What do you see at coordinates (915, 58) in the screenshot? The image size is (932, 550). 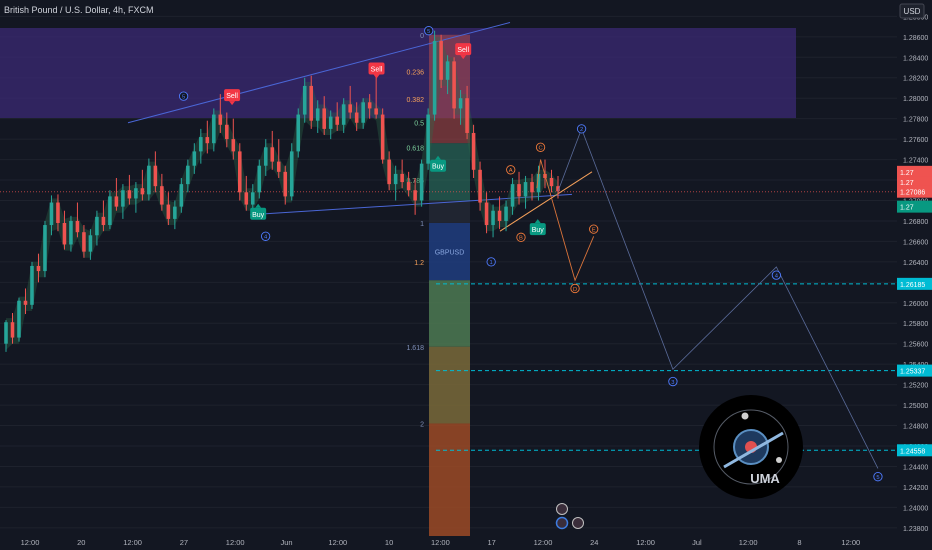 I see `price-tick-label: 1.28400` at bounding box center [915, 58].